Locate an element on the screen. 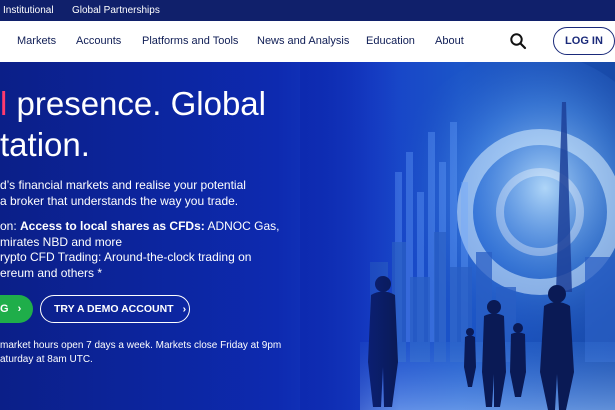 This screenshot has height=410, width=615. promo-1-prefix: on: is located at coordinates (10, 226).